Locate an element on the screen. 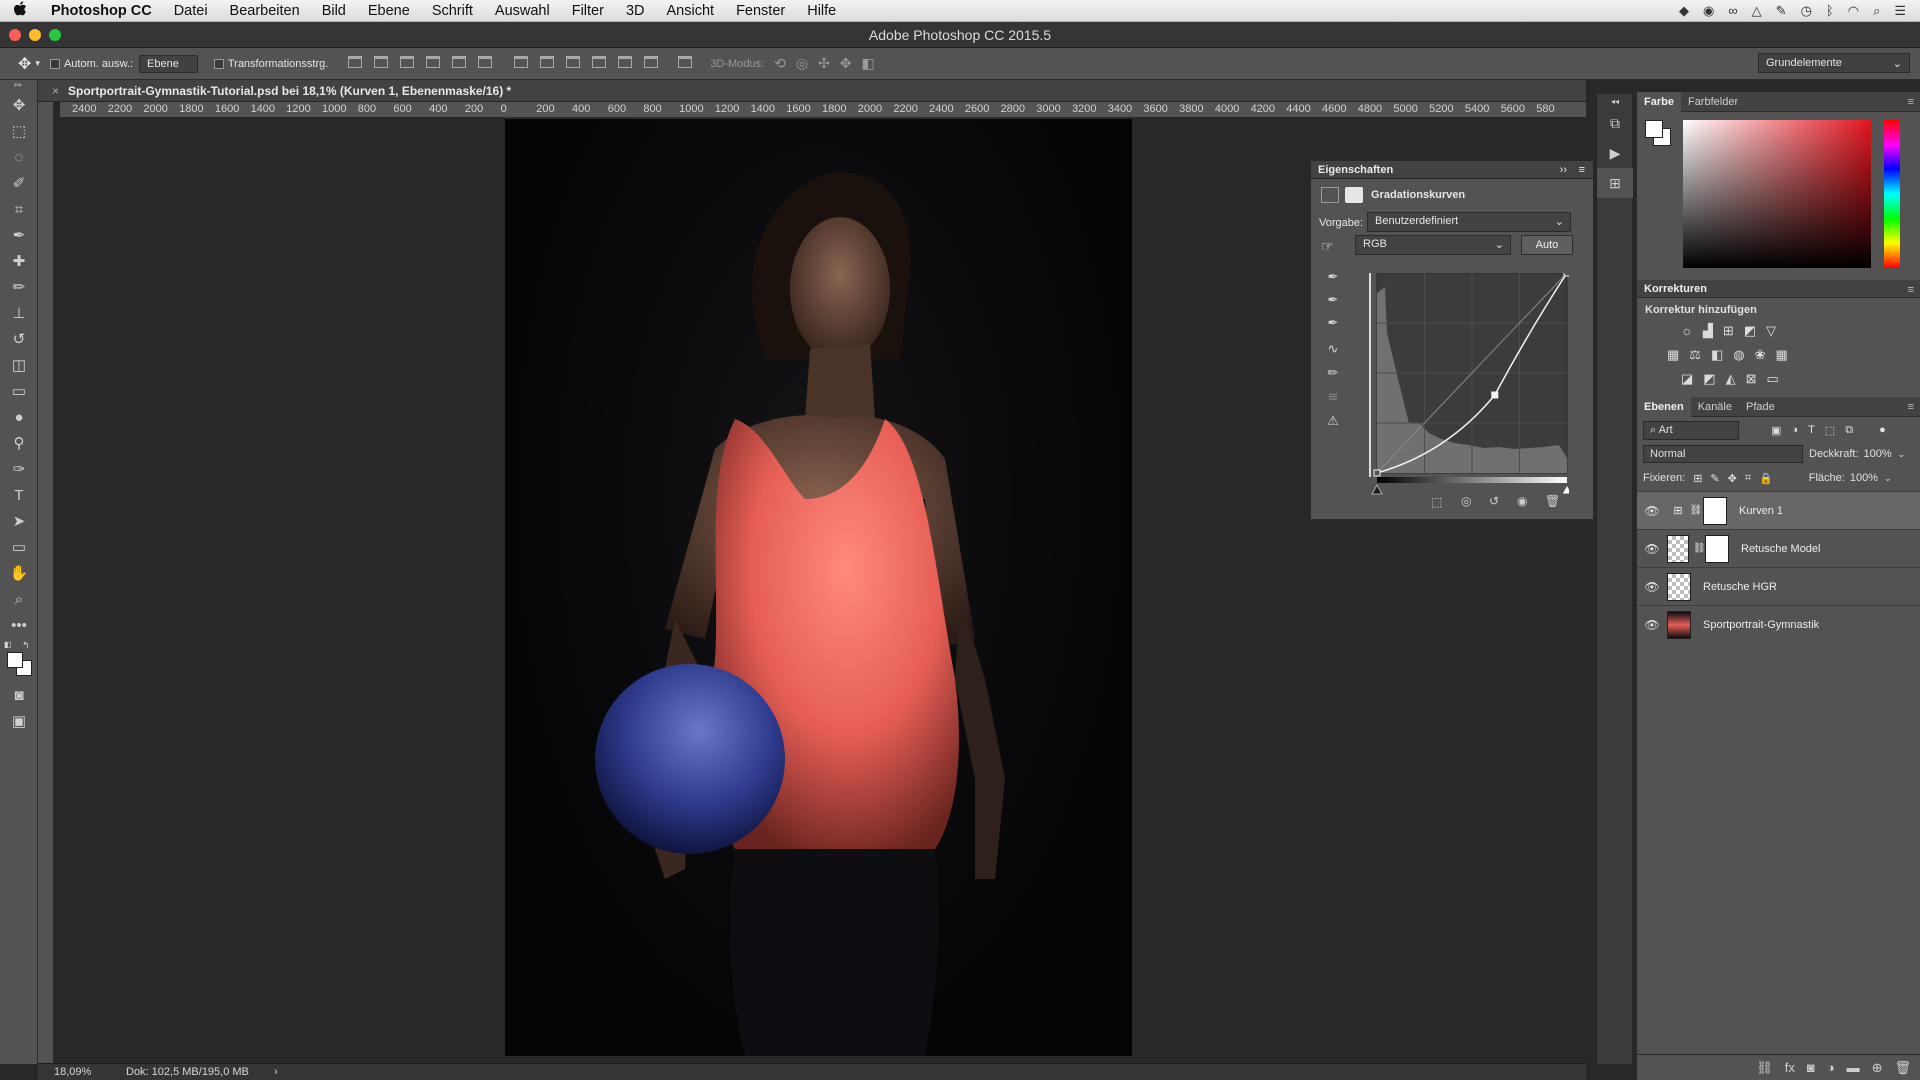 This screenshot has width=1920, height=1080. filter-pixel-icon: ▣ is located at coordinates (1776, 430).